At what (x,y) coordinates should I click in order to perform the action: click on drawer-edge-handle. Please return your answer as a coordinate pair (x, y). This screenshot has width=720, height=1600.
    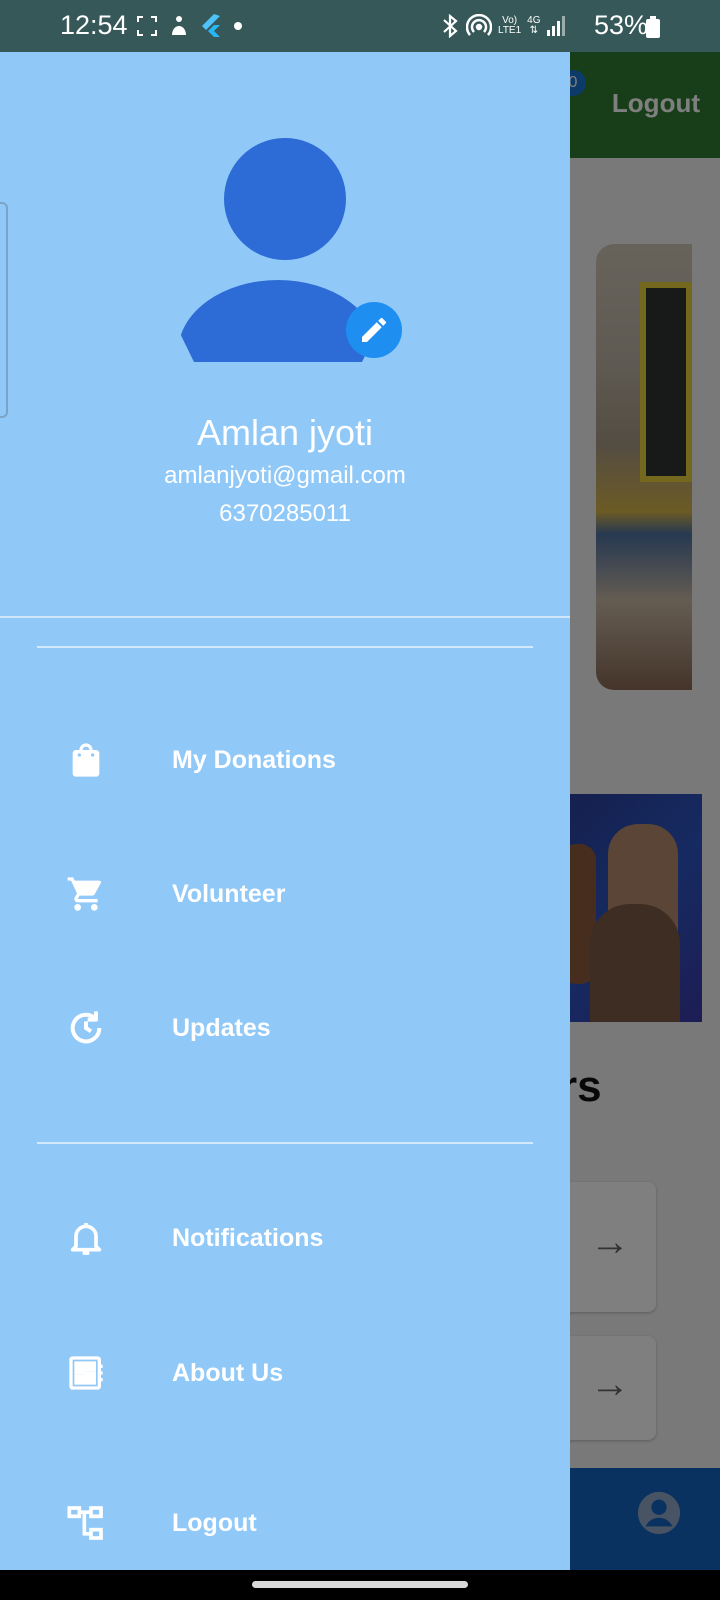
    Looking at the image, I should click on (4, 310).